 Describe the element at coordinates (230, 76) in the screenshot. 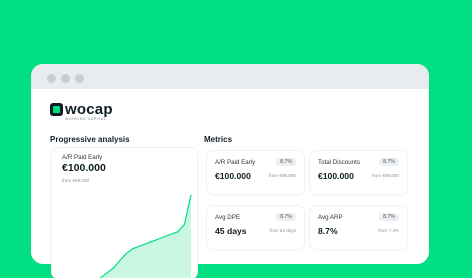

I see `window-titlebar` at that location.